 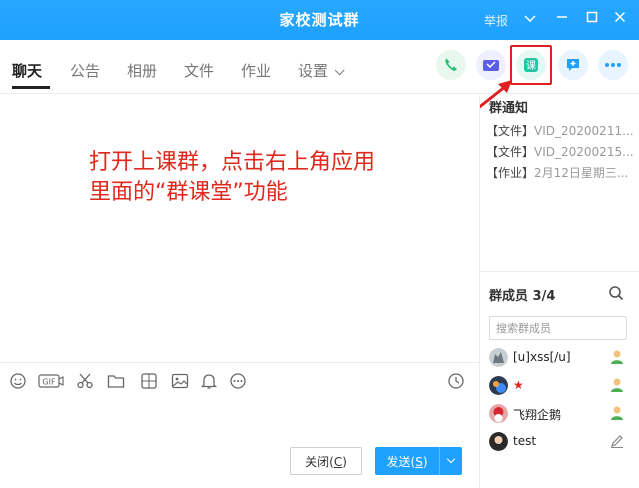 What do you see at coordinates (510, 173) in the screenshot?
I see `notice-tag: 【作业】` at bounding box center [510, 173].